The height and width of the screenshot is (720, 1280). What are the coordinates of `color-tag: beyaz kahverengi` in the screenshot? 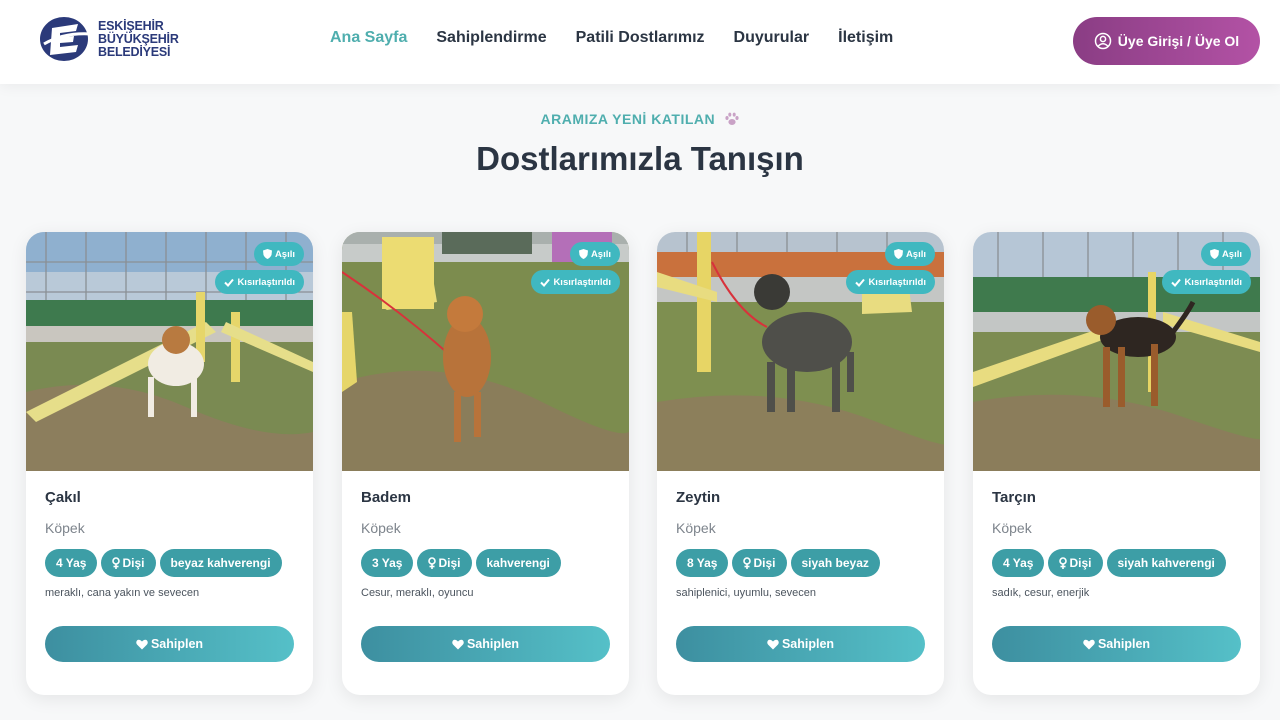 It's located at (220, 563).